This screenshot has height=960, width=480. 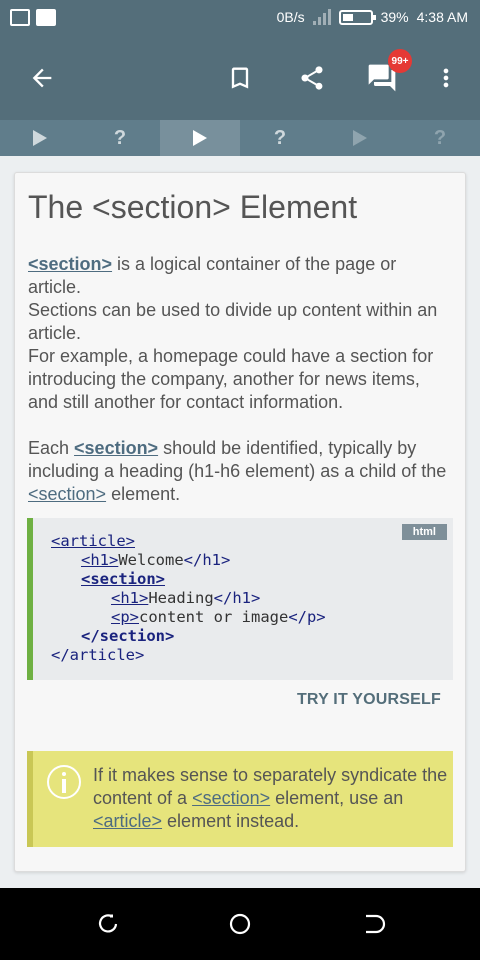 I want to click on code-line: <p>content or image</p>, so click(x=188, y=617).